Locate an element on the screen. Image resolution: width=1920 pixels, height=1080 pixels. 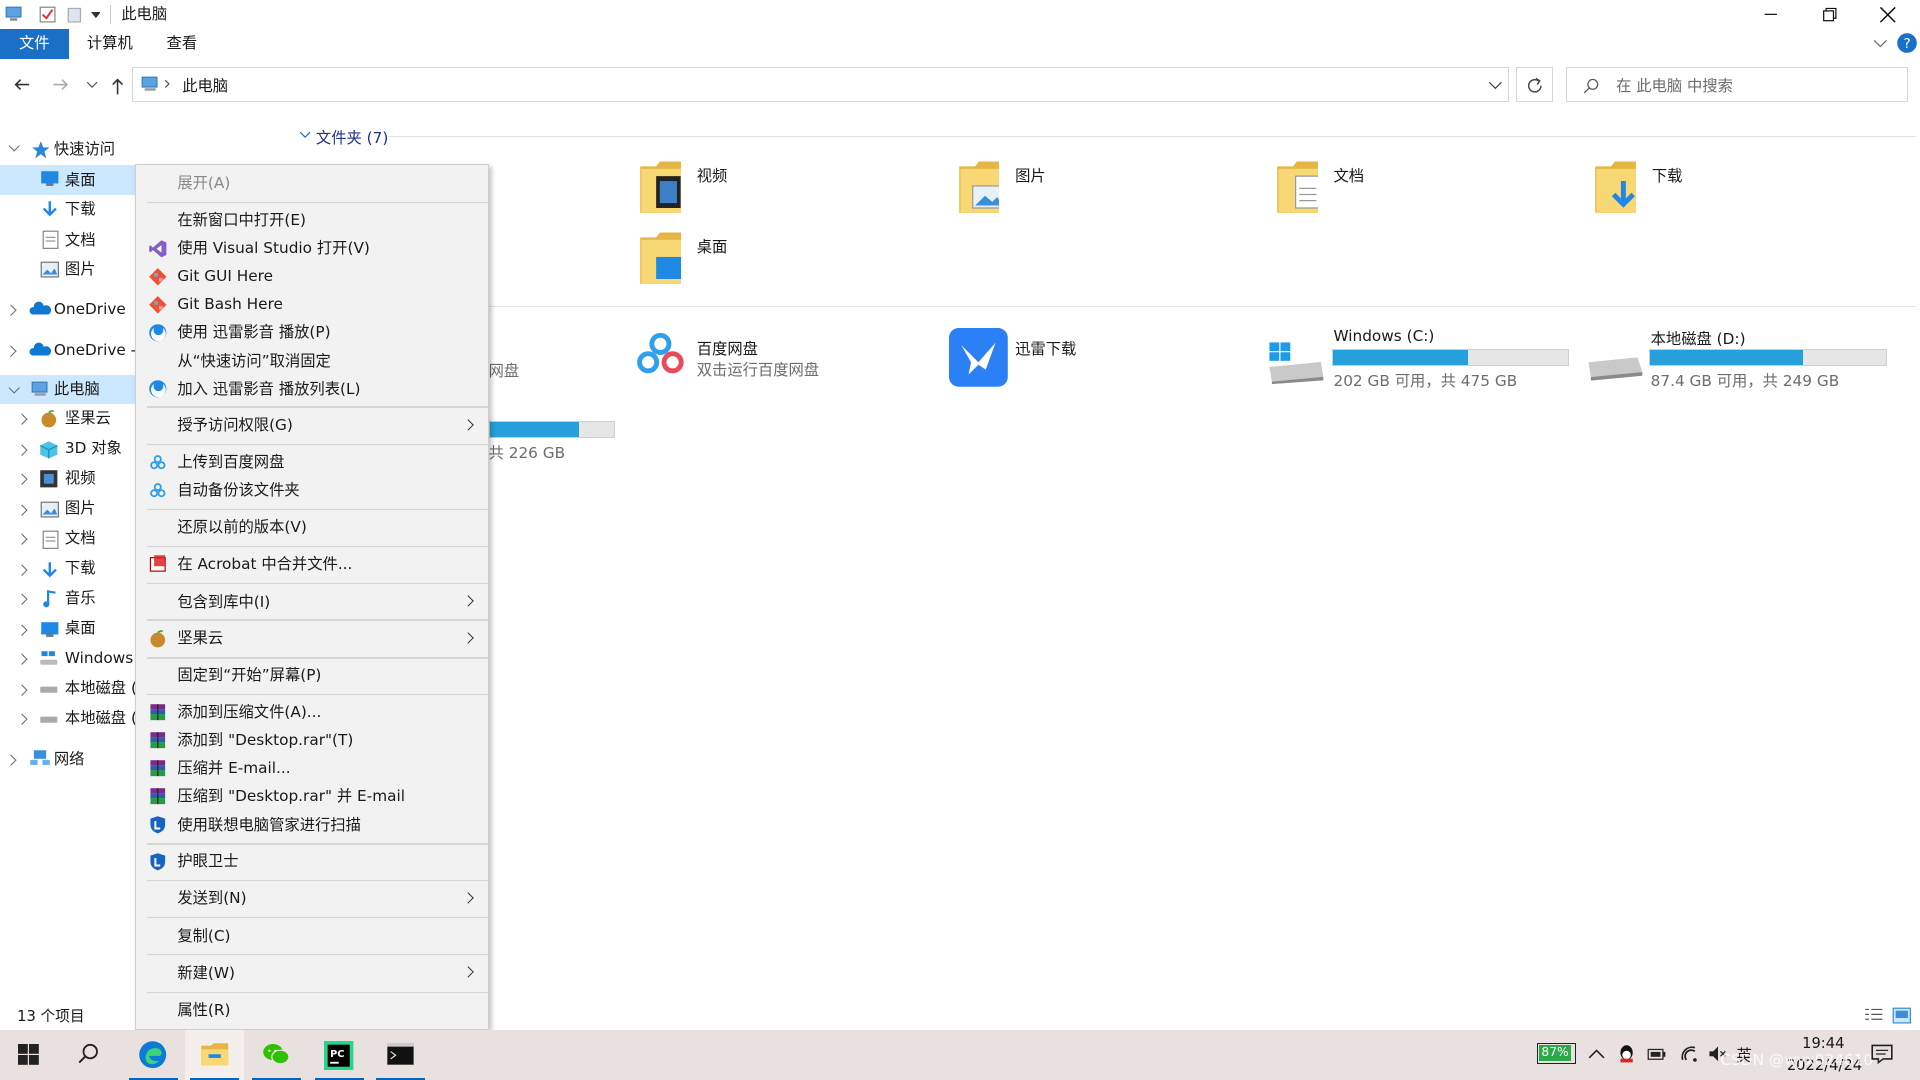
menu-copy: 复制(C) is located at coordinates (311, 936).